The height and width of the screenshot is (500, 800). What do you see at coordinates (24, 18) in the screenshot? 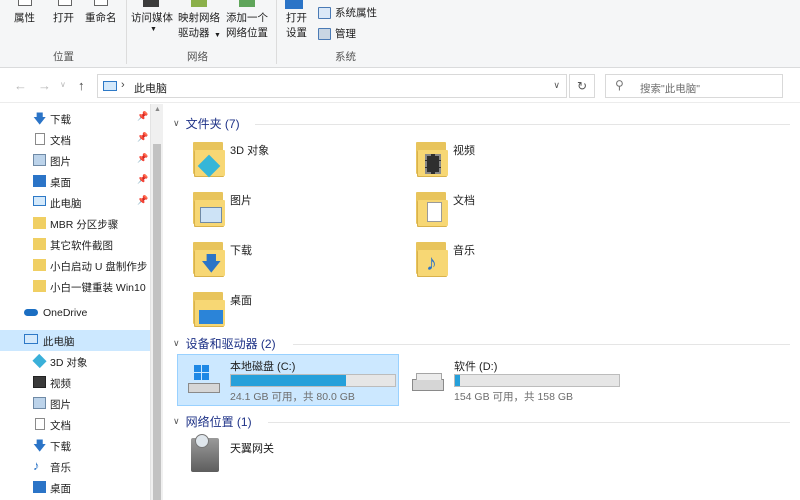
I see `properties-label: 属性` at bounding box center [24, 18].